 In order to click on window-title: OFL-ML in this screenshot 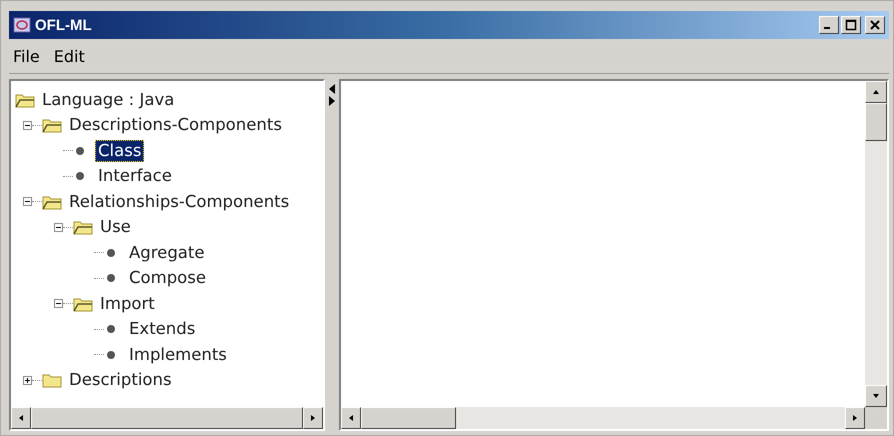, I will do `click(63, 25)`.